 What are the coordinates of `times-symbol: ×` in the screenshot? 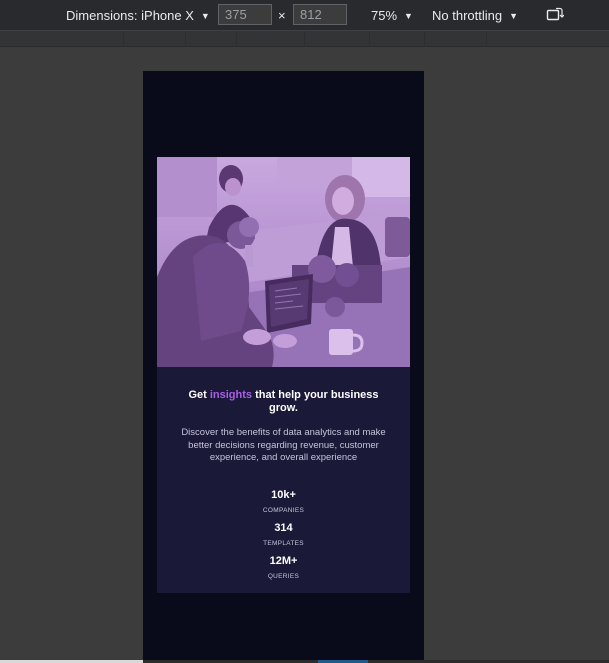 It's located at (282, 15).